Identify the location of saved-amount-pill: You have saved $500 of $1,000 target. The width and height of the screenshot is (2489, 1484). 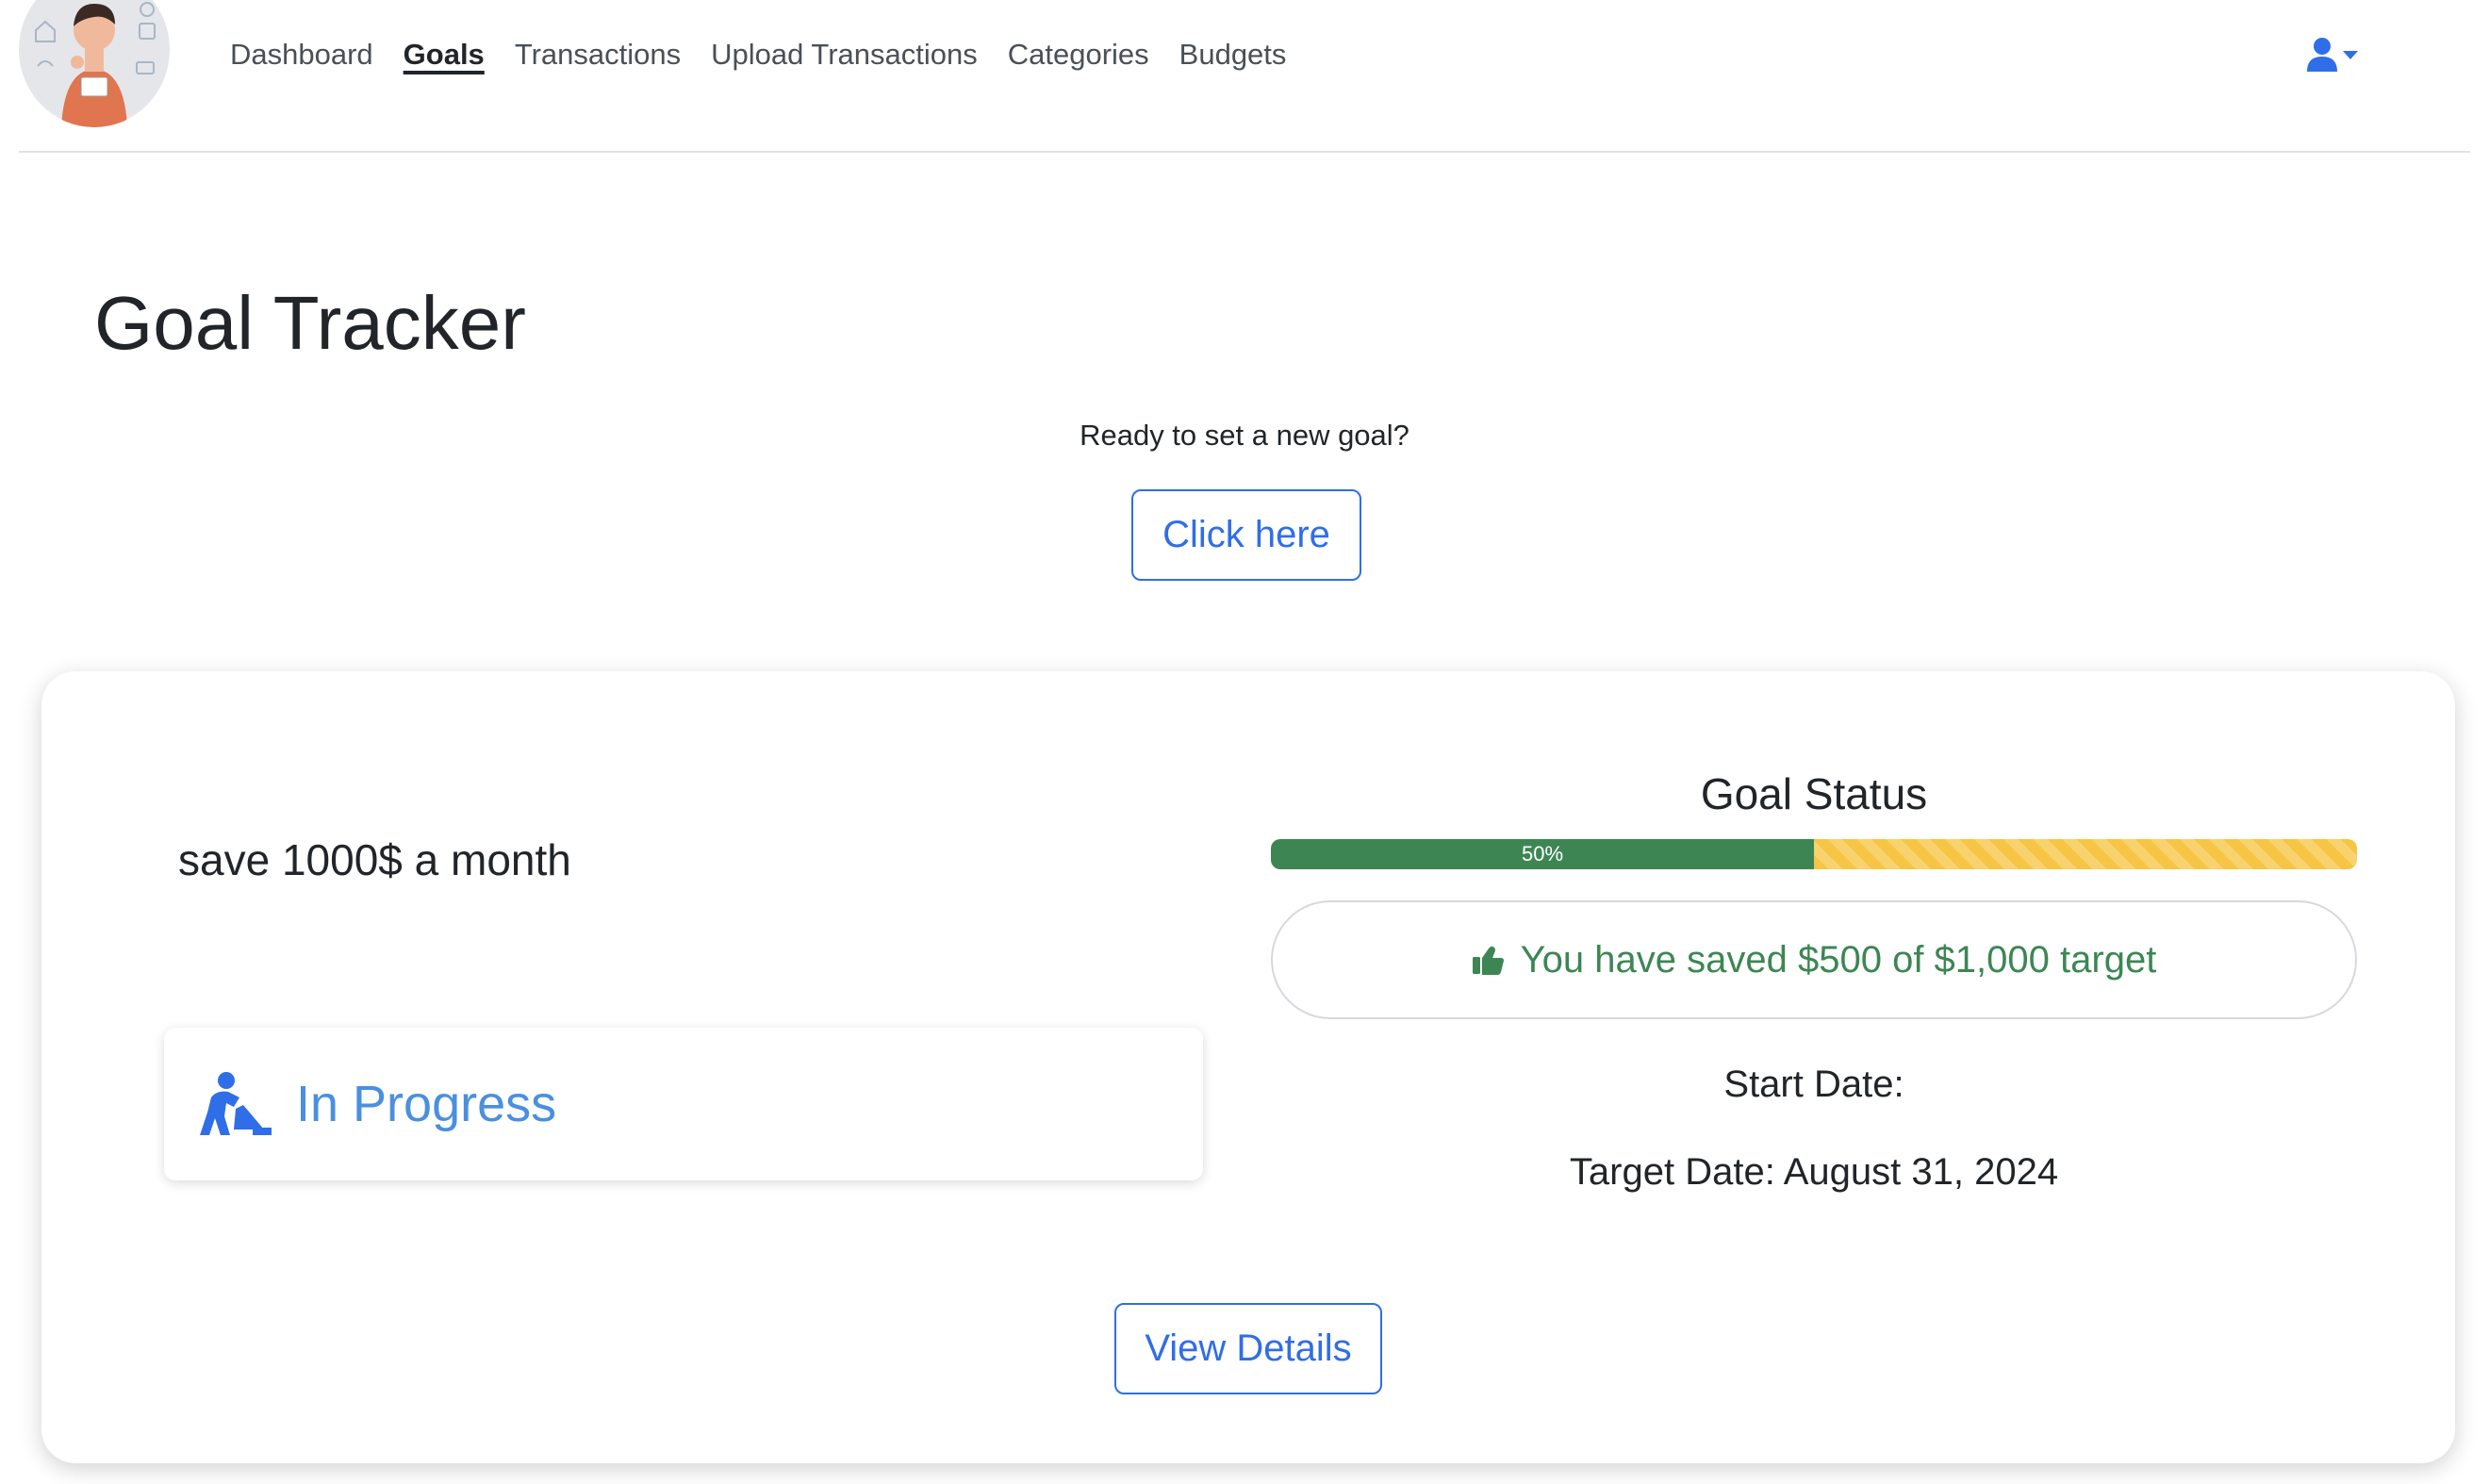
(1814, 960).